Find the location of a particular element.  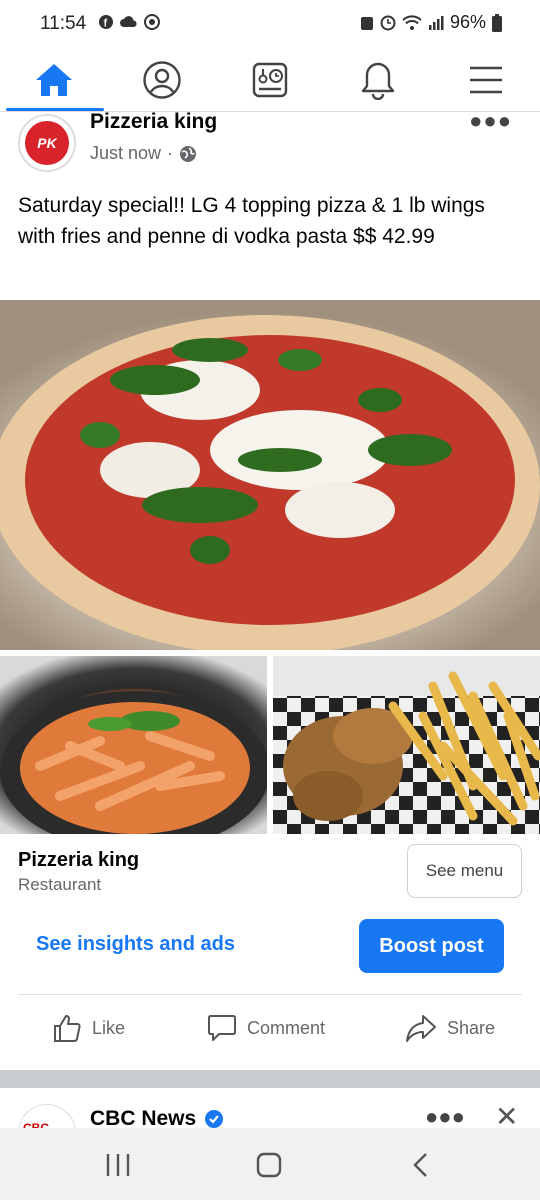

home-tab is located at coordinates (54, 80).